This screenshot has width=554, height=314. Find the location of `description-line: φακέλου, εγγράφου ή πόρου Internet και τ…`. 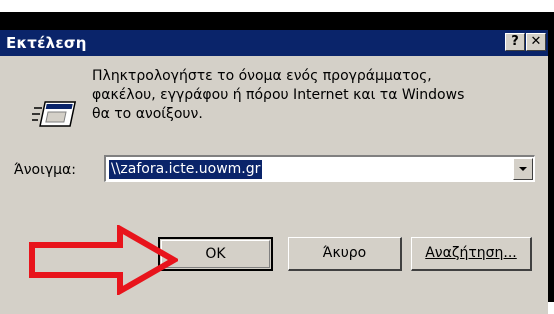

description-line: φακέλου, εγγράφου ή πόρου Internet και τ… is located at coordinates (278, 95).